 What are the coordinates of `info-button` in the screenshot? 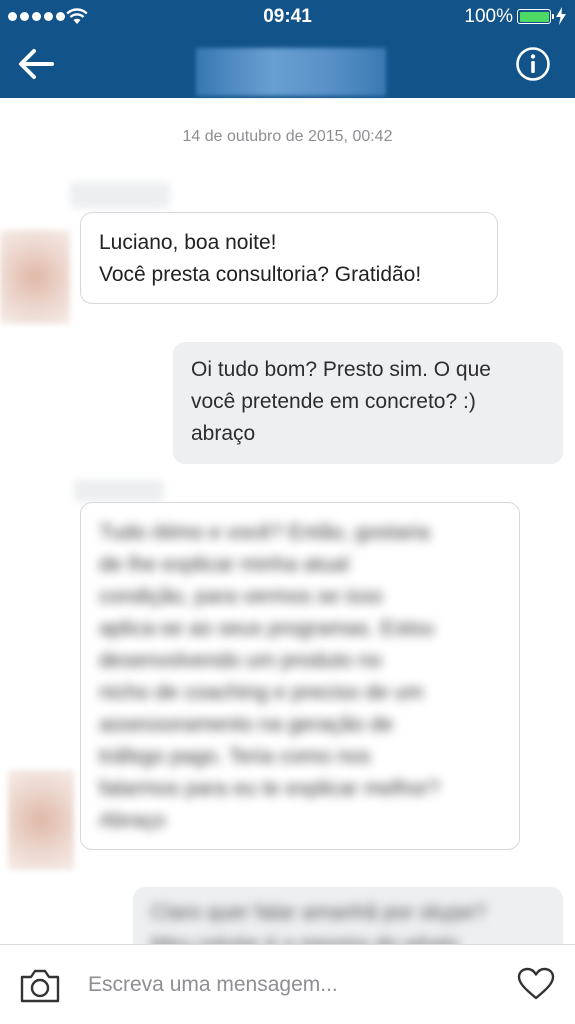 It's located at (533, 64).